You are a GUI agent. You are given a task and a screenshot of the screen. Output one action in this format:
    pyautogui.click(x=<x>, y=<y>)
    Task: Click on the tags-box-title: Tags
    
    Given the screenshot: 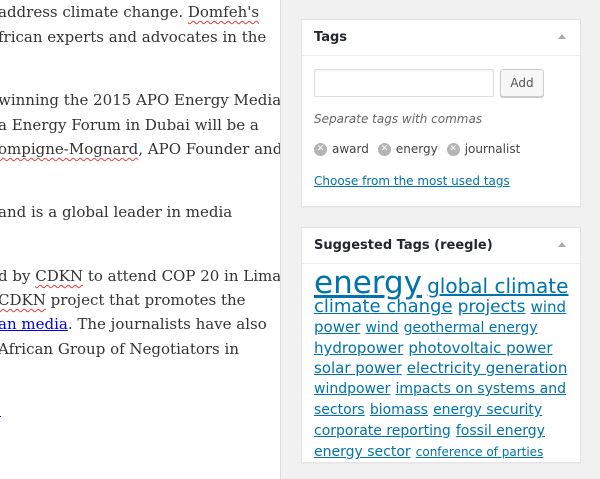 What is the action you would take?
    pyautogui.click(x=331, y=37)
    